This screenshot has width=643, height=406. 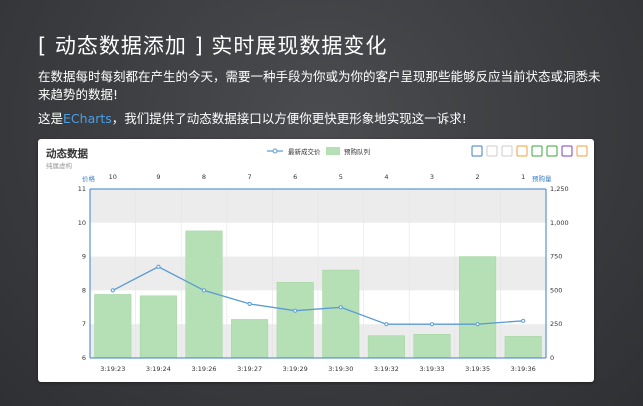 I want to click on promo-prefix: 这是, so click(x=51, y=118).